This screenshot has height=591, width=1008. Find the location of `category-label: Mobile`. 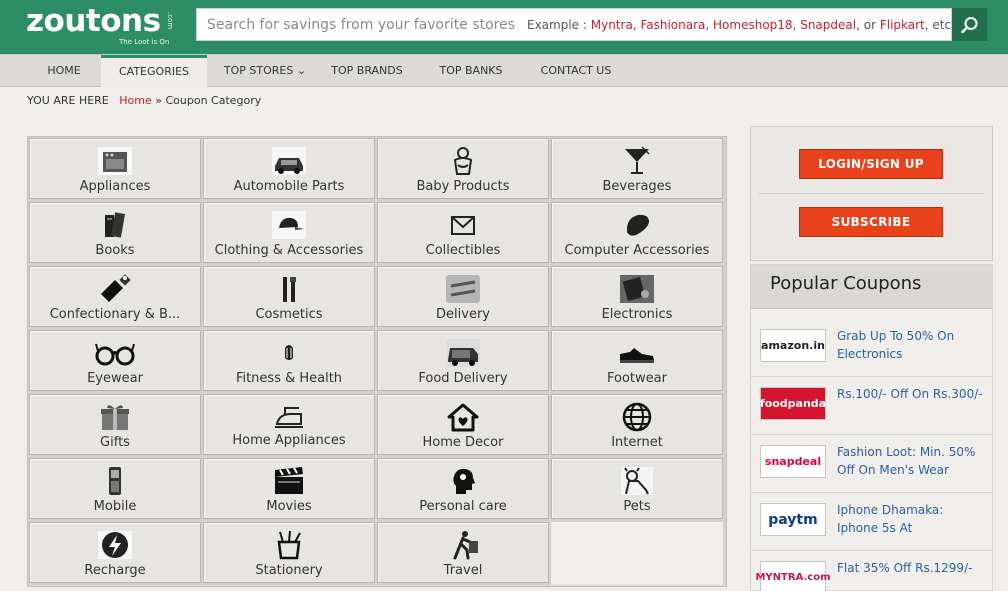

category-label: Mobile is located at coordinates (115, 506).